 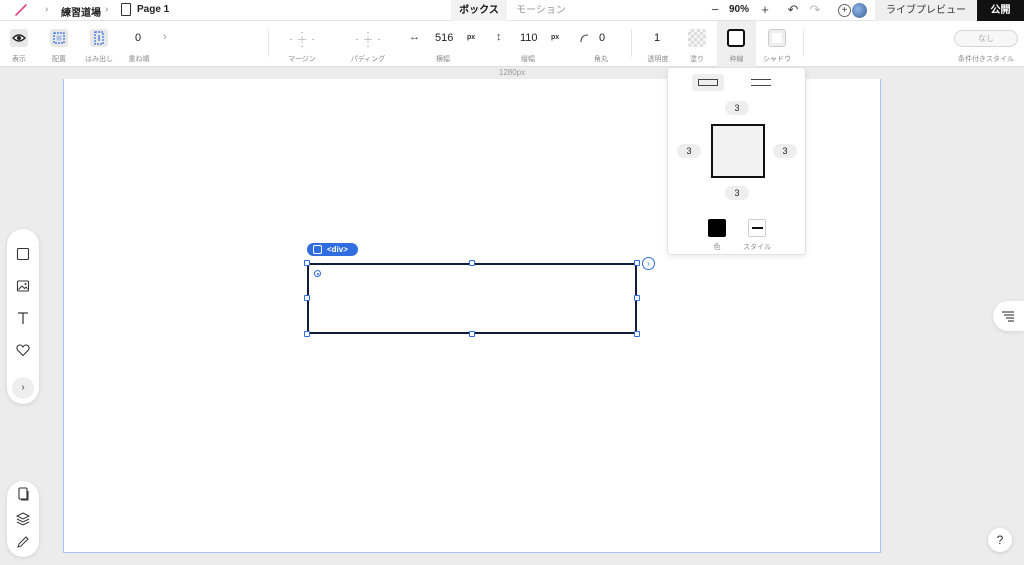 What do you see at coordinates (757, 228) in the screenshot?
I see `border-style-solid-icon` at bounding box center [757, 228].